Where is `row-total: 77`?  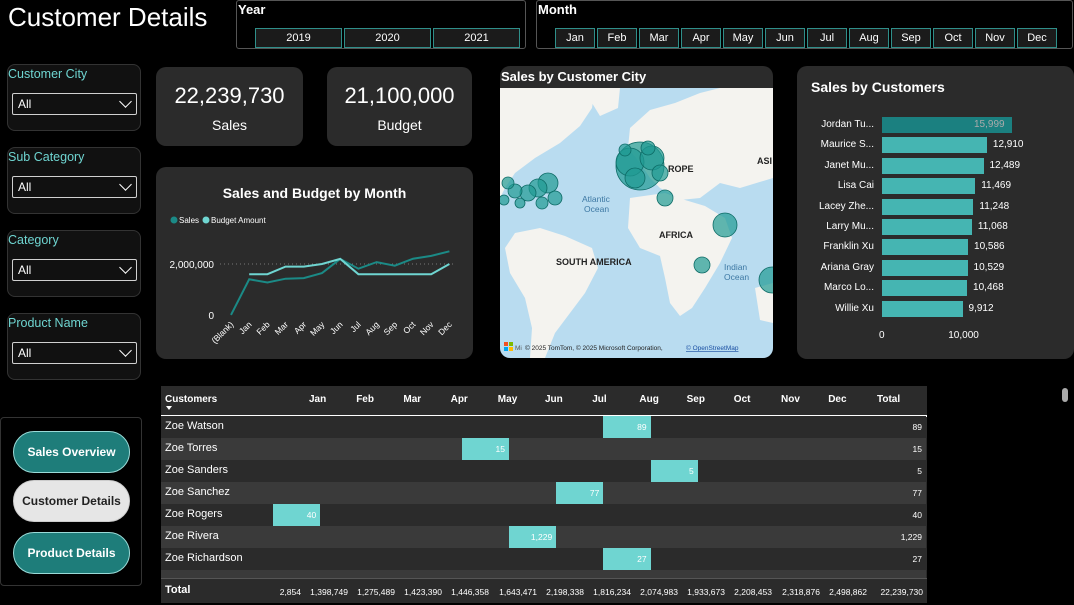
row-total: 77 is located at coordinates (917, 493).